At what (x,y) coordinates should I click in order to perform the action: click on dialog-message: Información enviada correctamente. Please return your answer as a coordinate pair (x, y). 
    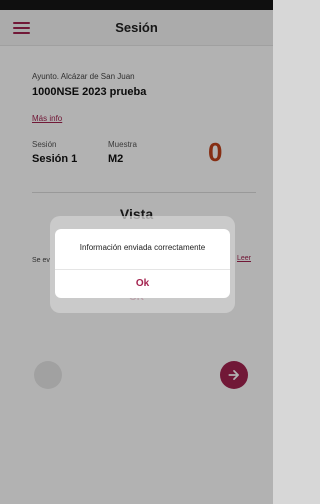
    Looking at the image, I should click on (142, 247).